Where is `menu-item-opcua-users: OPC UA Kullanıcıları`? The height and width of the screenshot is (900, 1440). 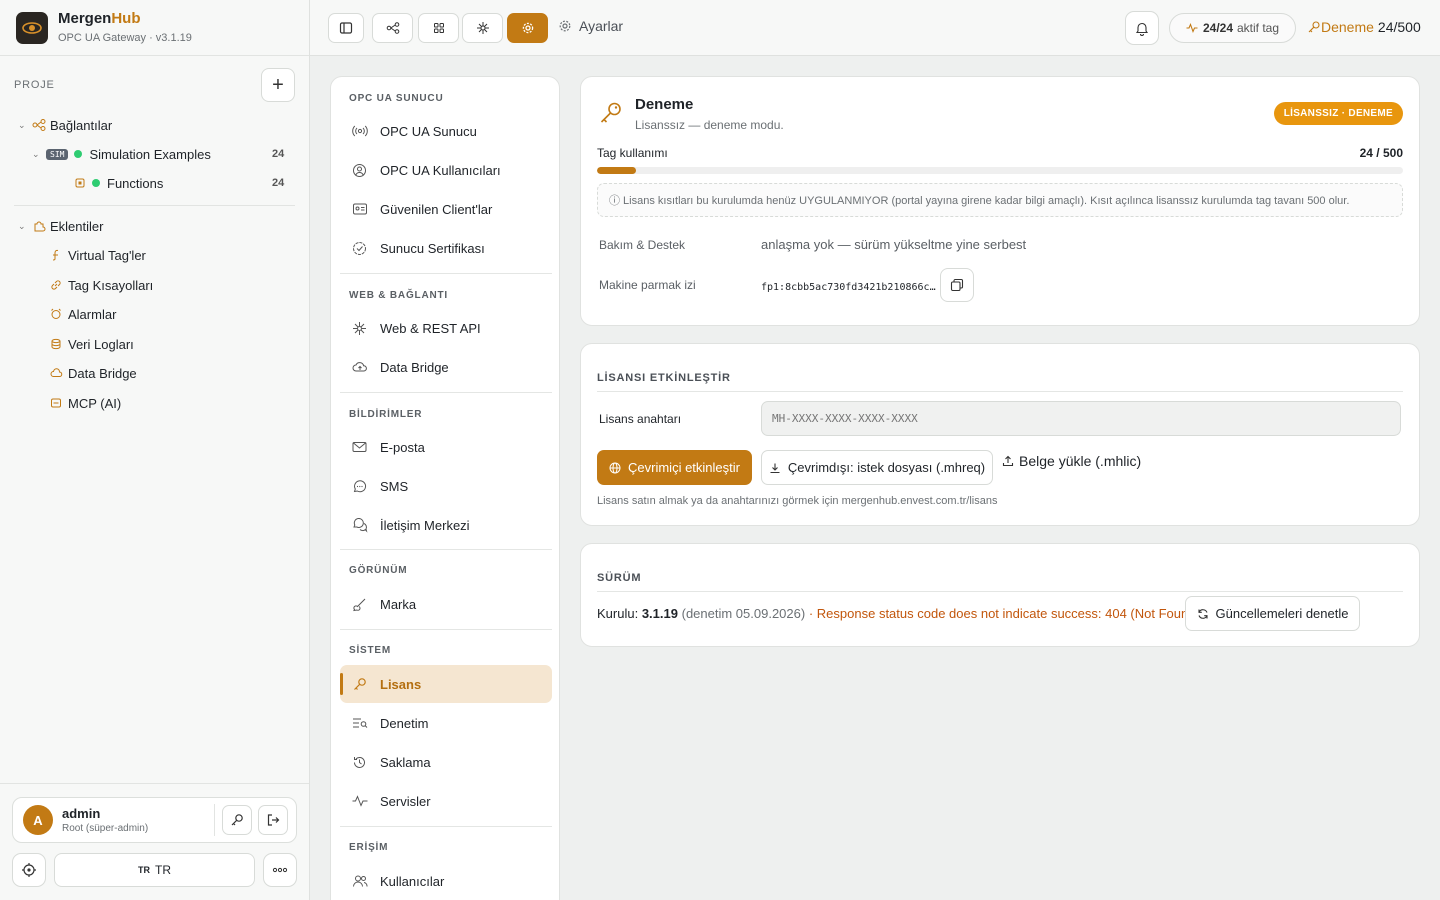
menu-item-opcua-users: OPC UA Kullanıcıları is located at coordinates (446, 170).